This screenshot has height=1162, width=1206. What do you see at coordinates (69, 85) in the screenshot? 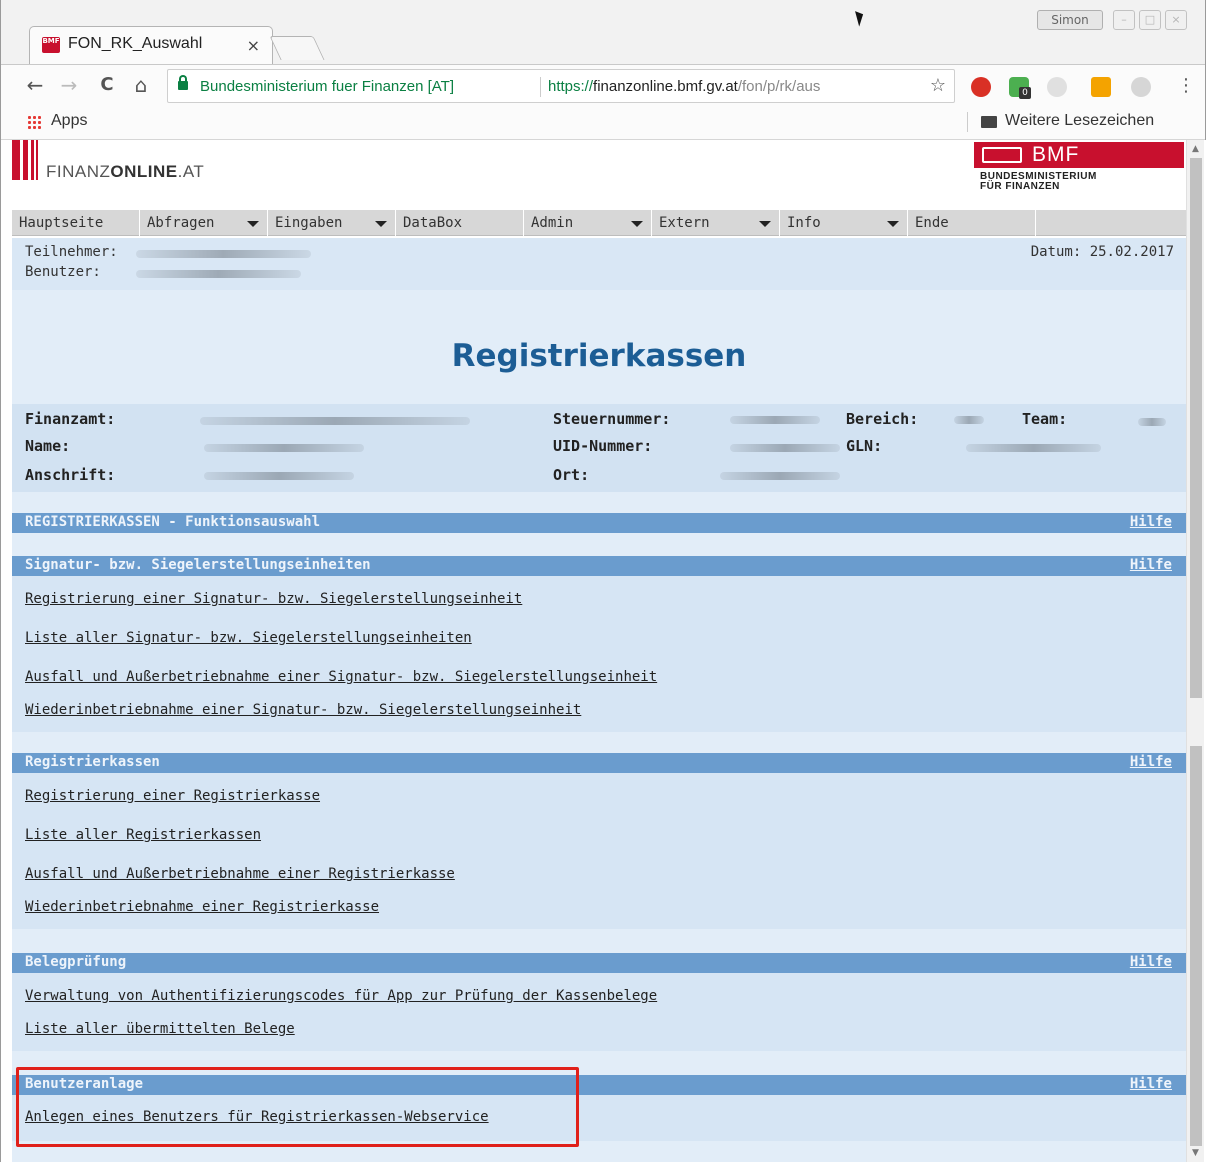
I see `forward-button: →` at bounding box center [69, 85].